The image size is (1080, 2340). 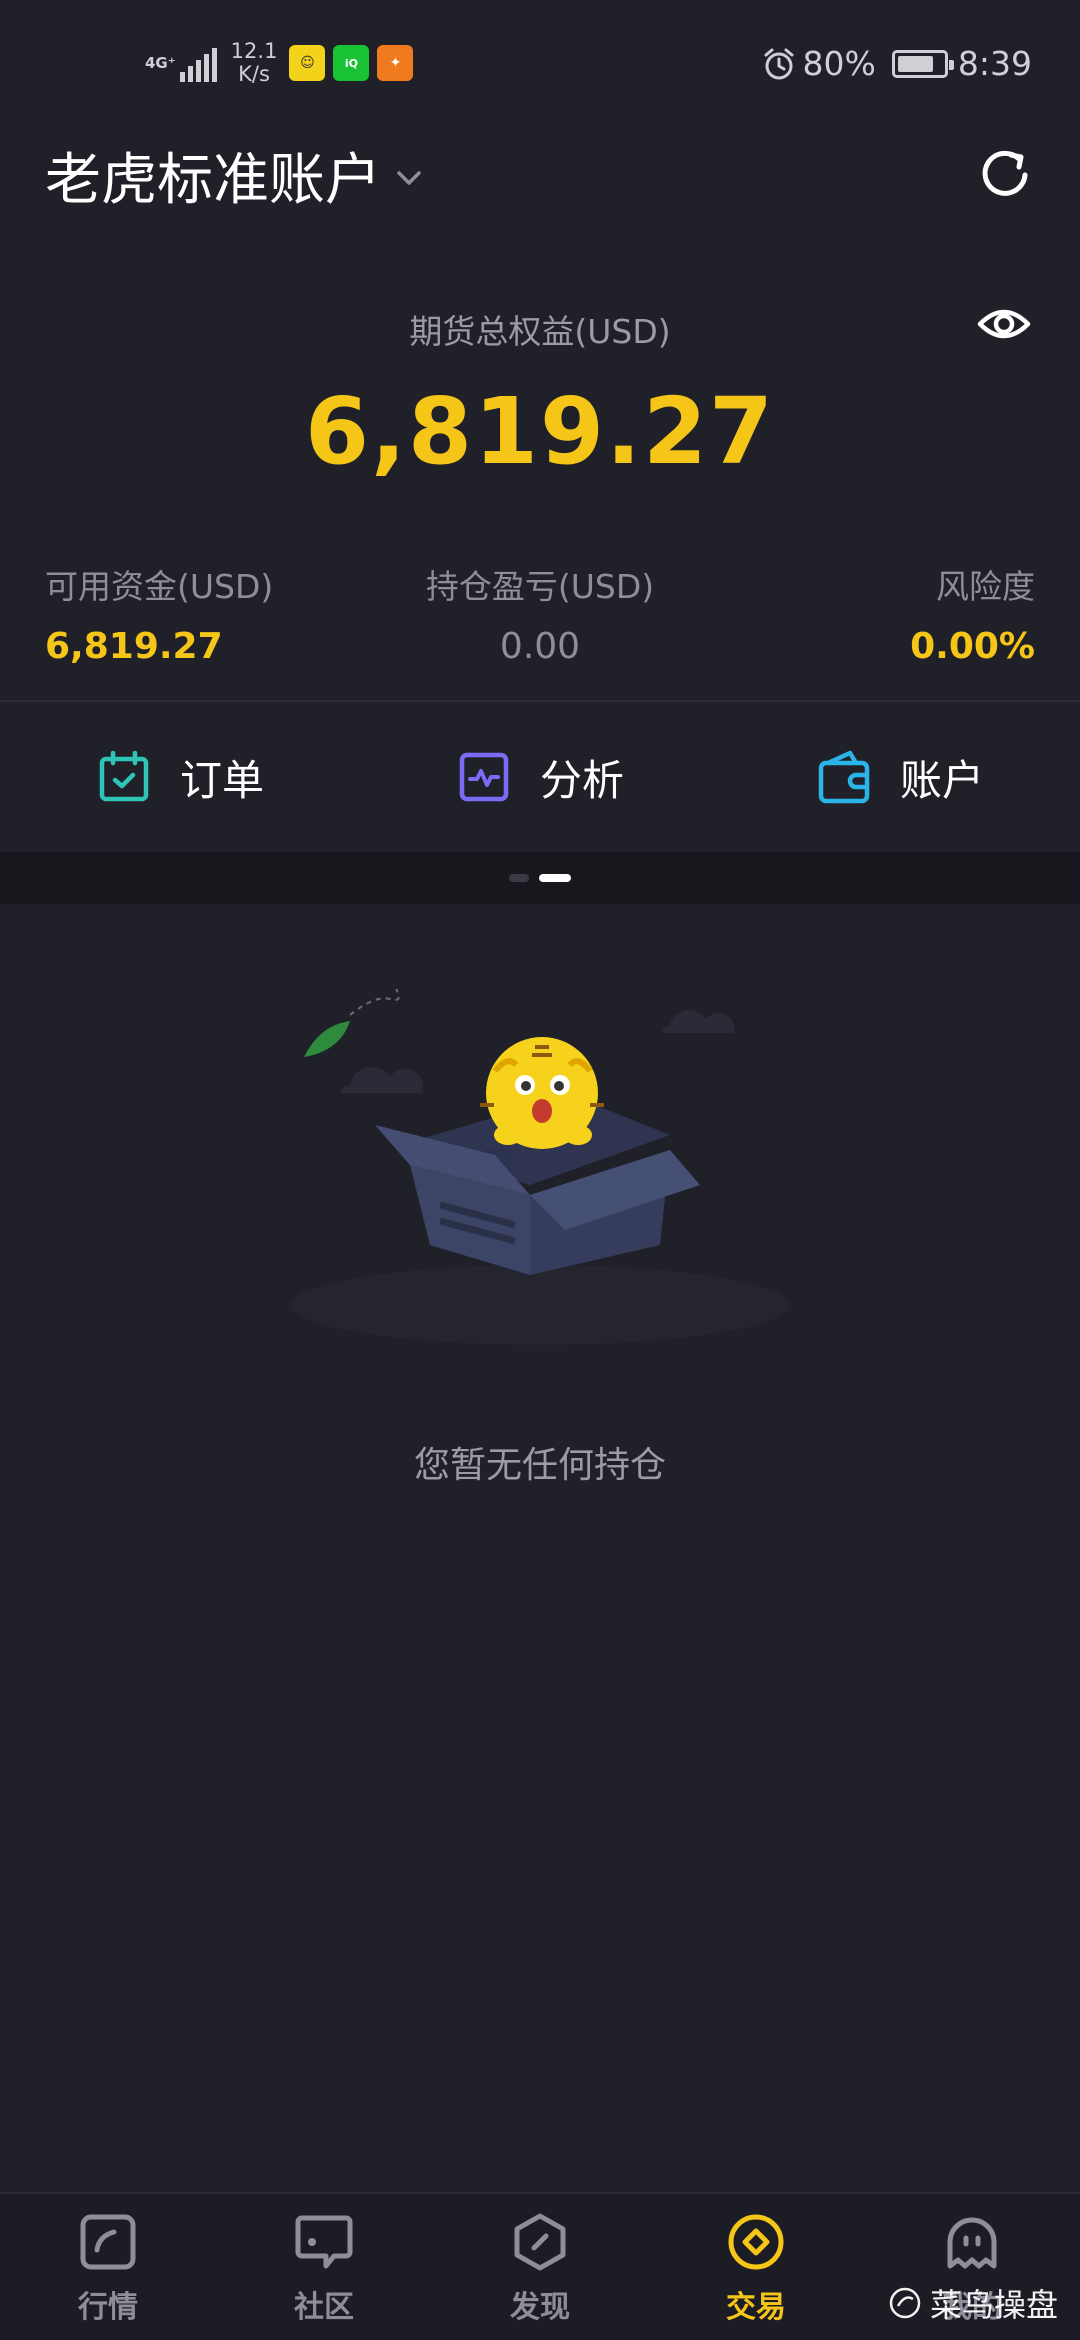 What do you see at coordinates (844, 777) in the screenshot?
I see `wallet-icon` at bounding box center [844, 777].